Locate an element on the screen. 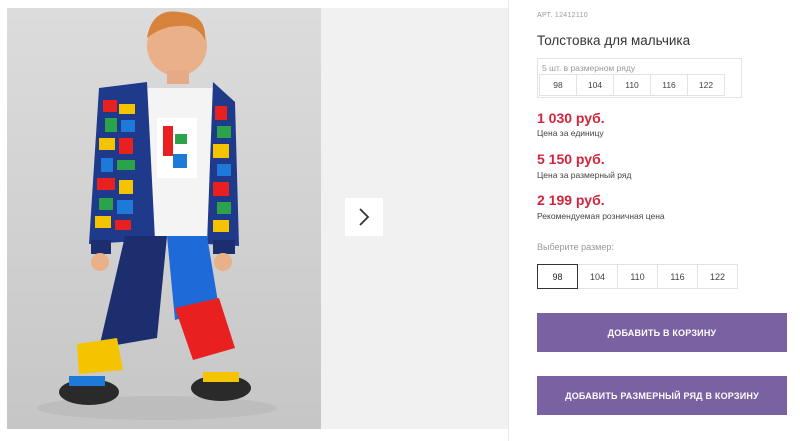  pack-price-label: Цена за размерный ряд is located at coordinates (584, 175).